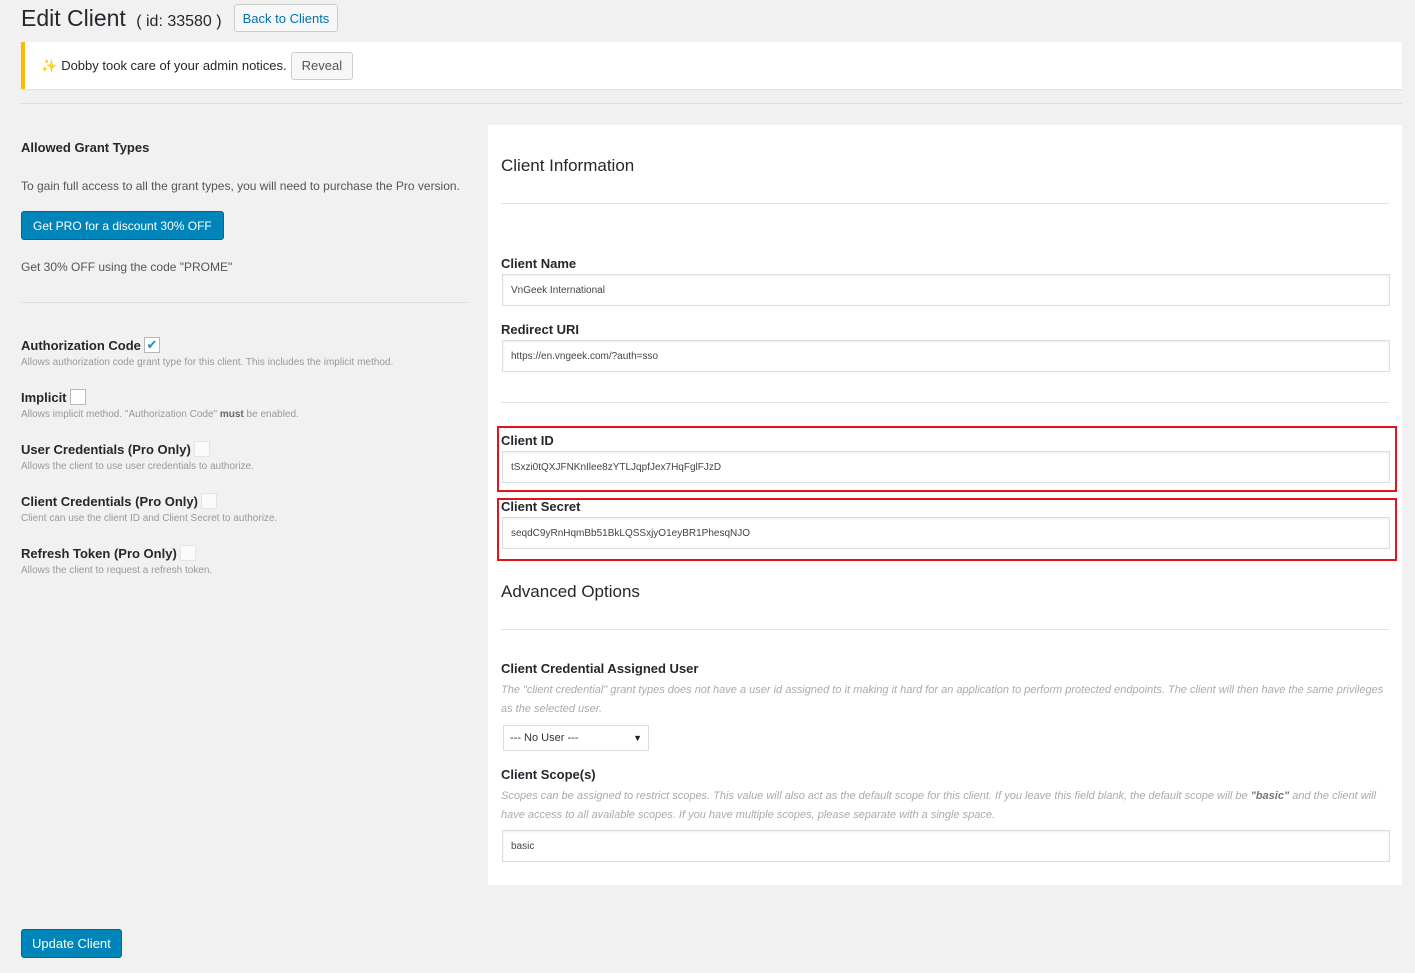 This screenshot has height=973, width=1415. What do you see at coordinates (122, 225) in the screenshot?
I see `get-pro-button: Get PRO for a discount 30% OFF` at bounding box center [122, 225].